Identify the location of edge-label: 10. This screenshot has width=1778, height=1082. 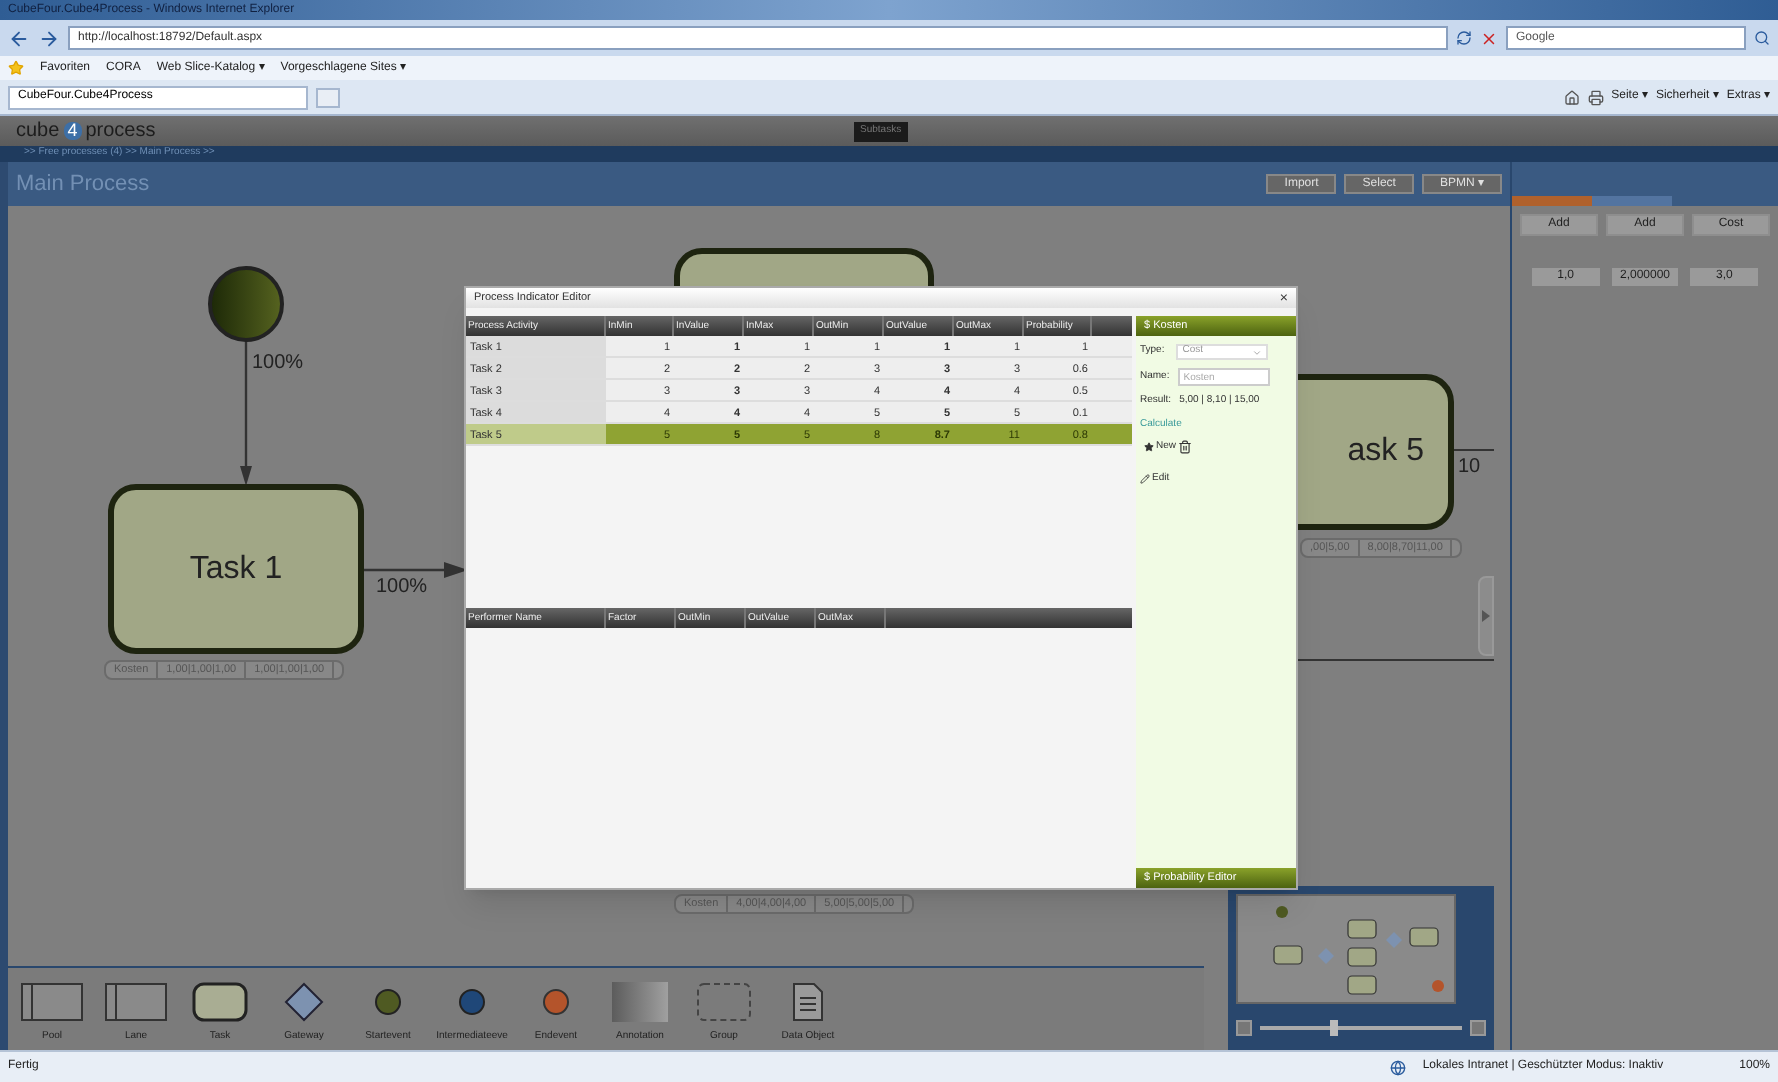
(1469, 468).